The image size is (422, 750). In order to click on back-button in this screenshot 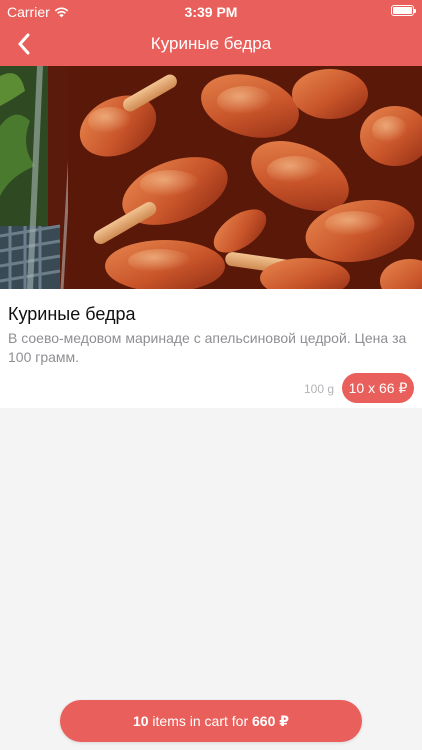, I will do `click(24, 44)`.